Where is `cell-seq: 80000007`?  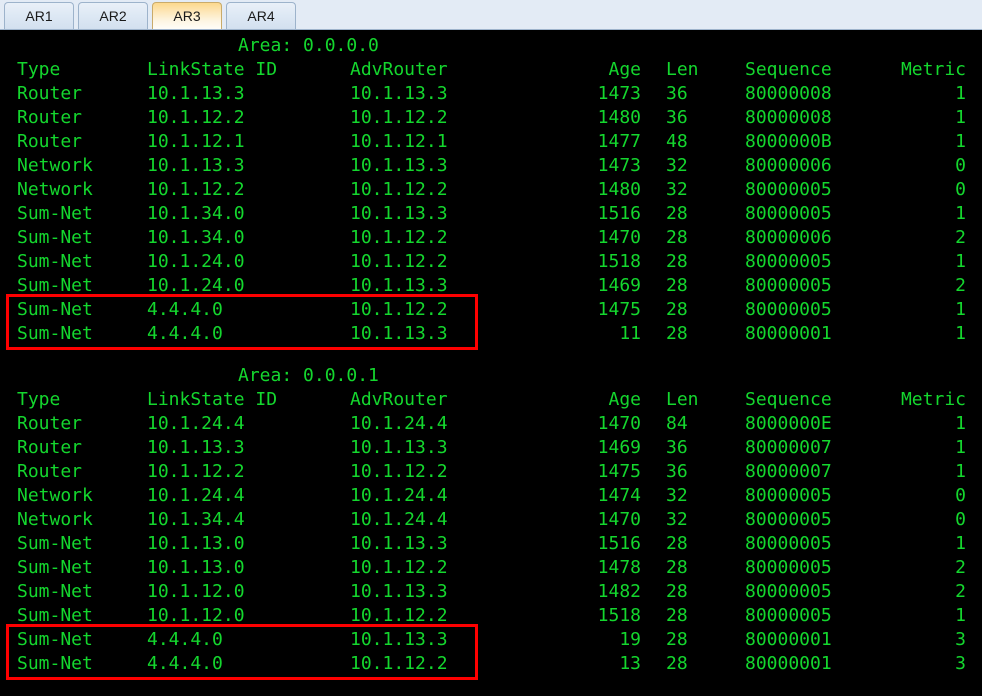
cell-seq: 80000007 is located at coordinates (788, 471).